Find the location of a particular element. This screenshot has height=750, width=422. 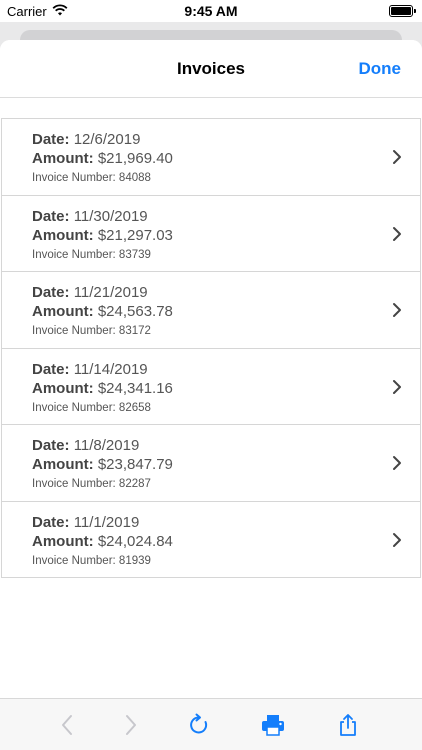

status-bar: Carrier 9:45 AM is located at coordinates (211, 11).